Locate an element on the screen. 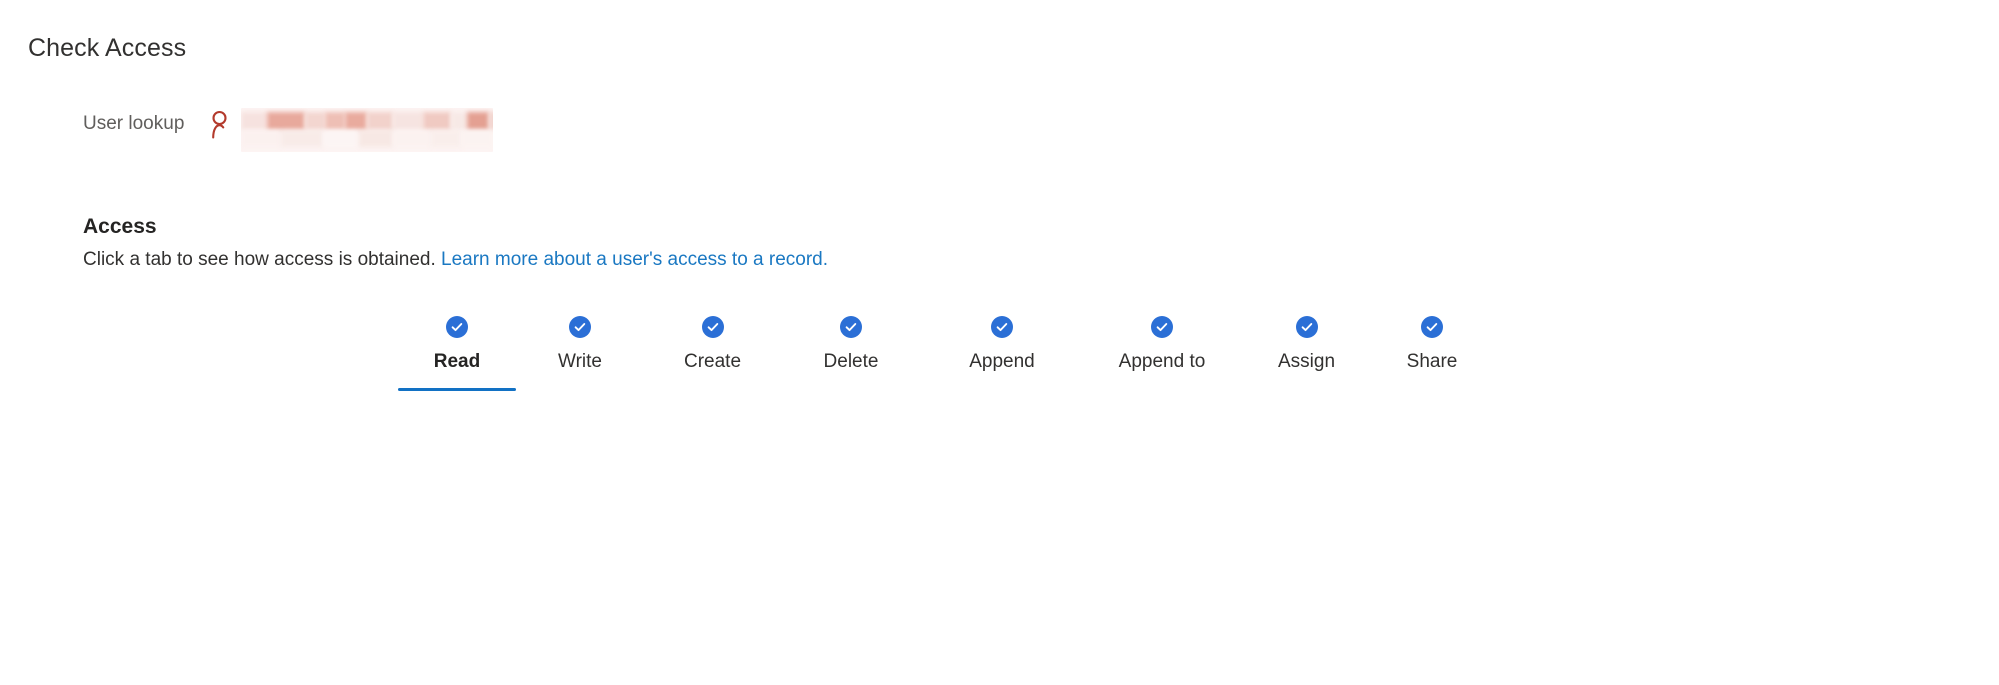  tab-label: Append to is located at coordinates (1162, 361).